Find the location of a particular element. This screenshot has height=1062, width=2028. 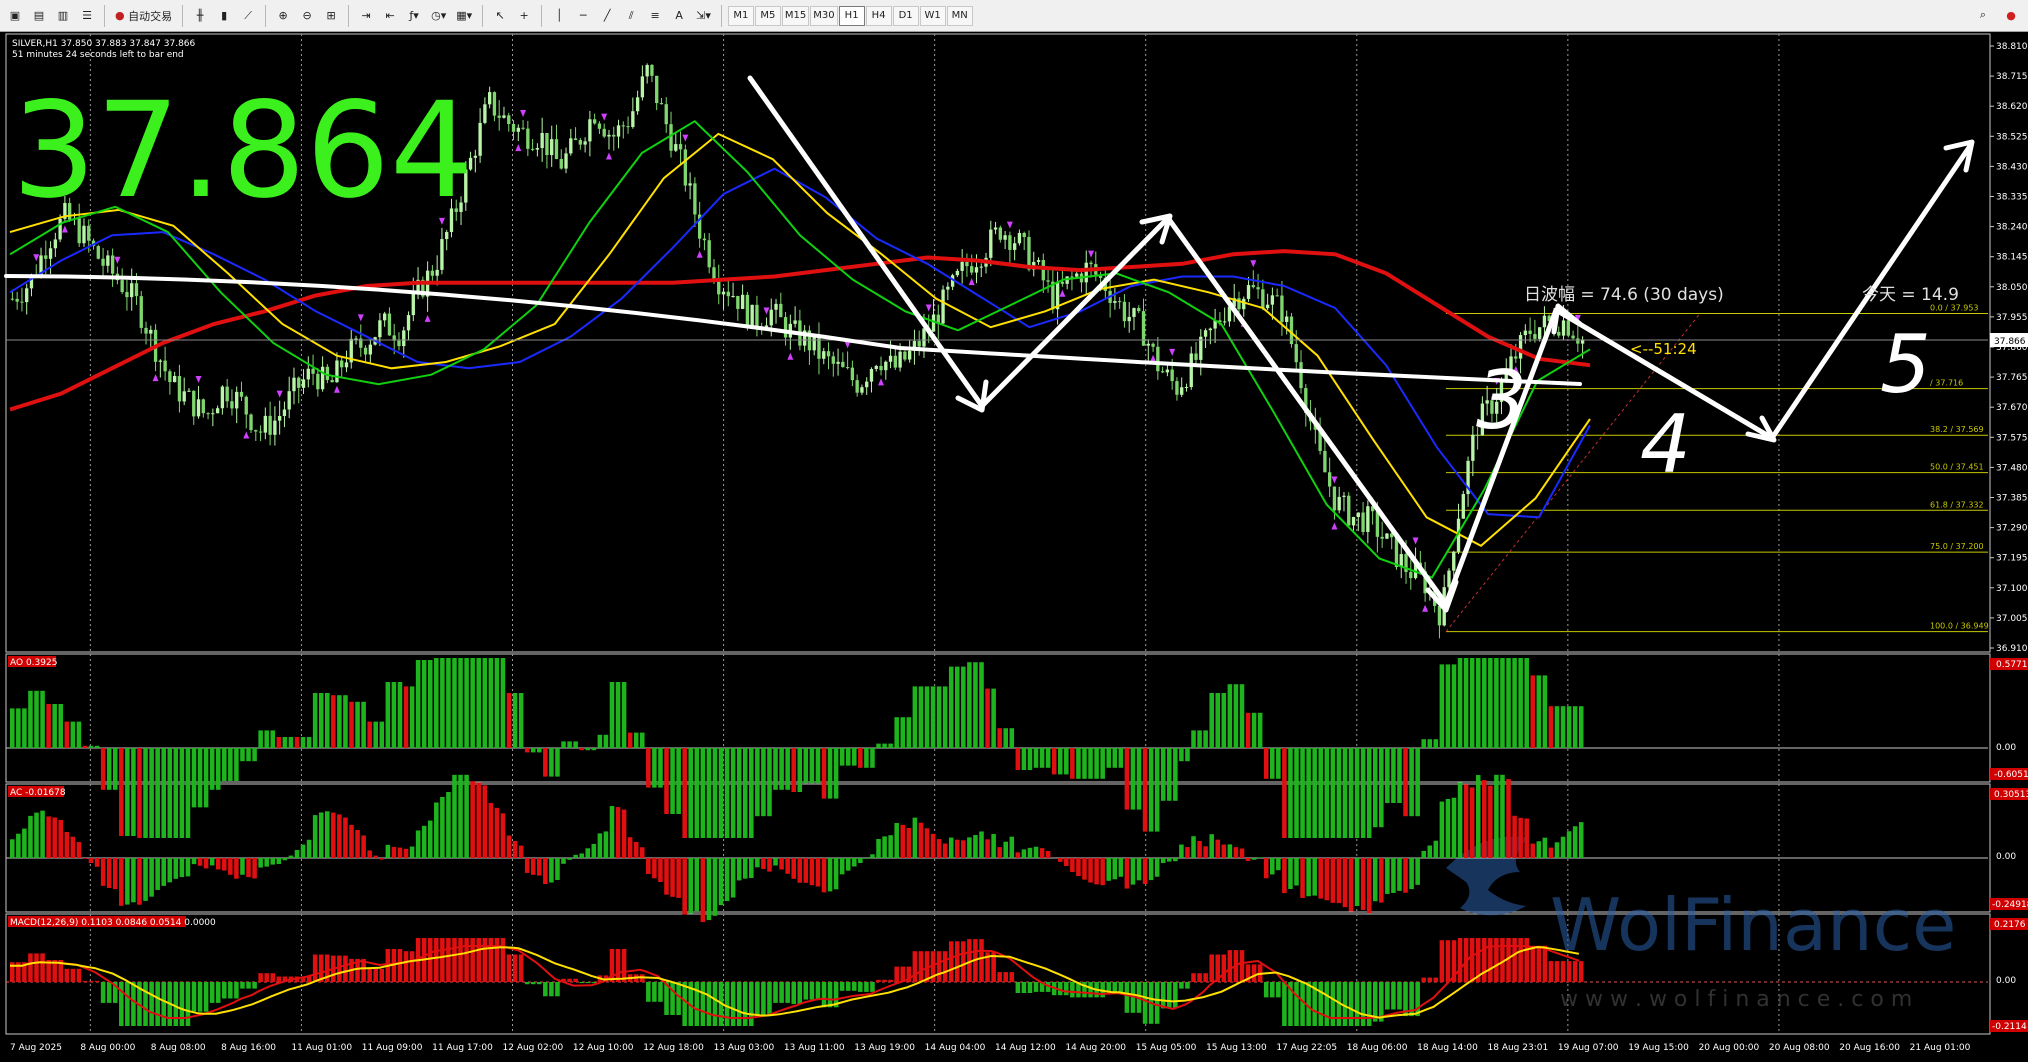

timeframe-m15: M15 is located at coordinates (795, 15).